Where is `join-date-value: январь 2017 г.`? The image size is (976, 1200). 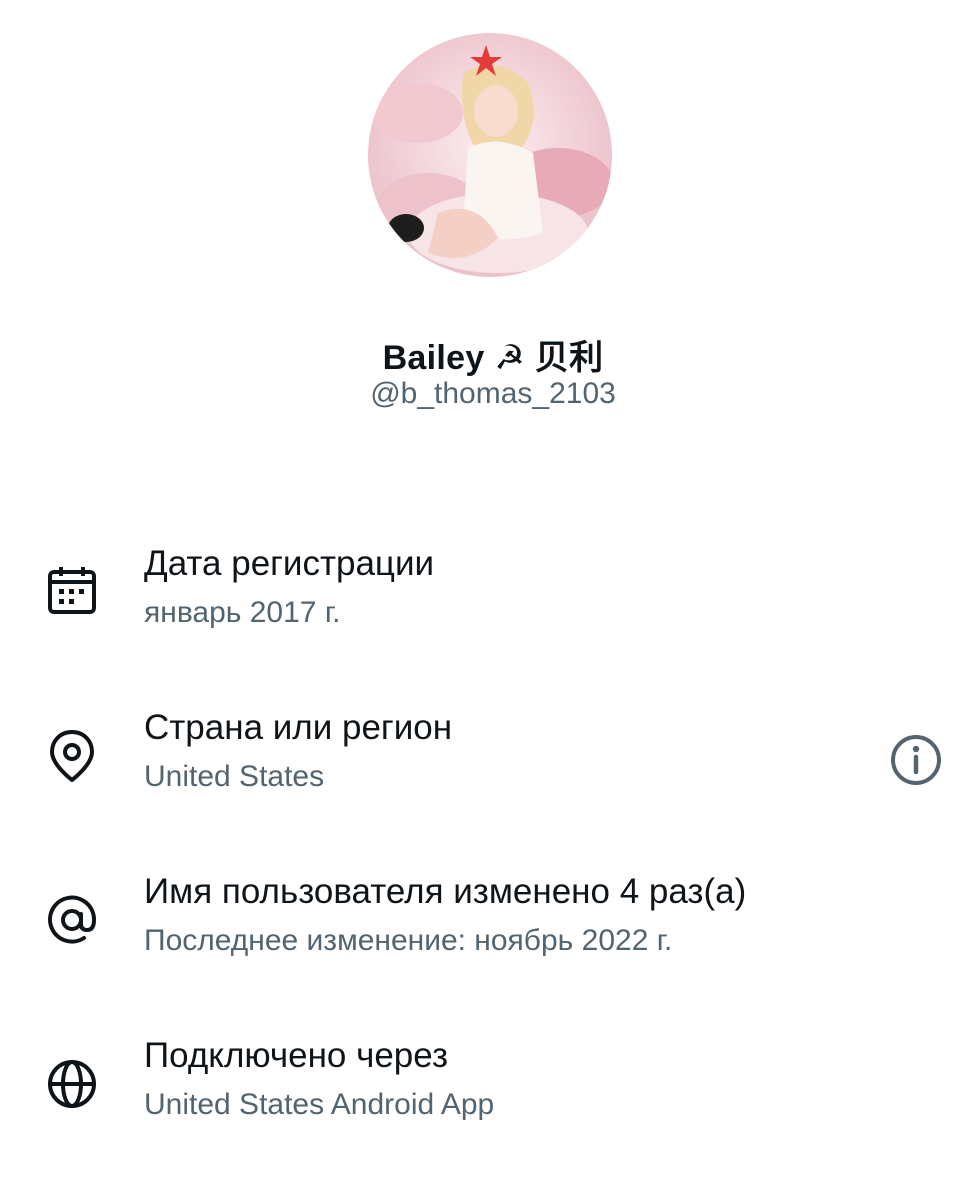
join-date-value: январь 2017 г. is located at coordinates (242, 612).